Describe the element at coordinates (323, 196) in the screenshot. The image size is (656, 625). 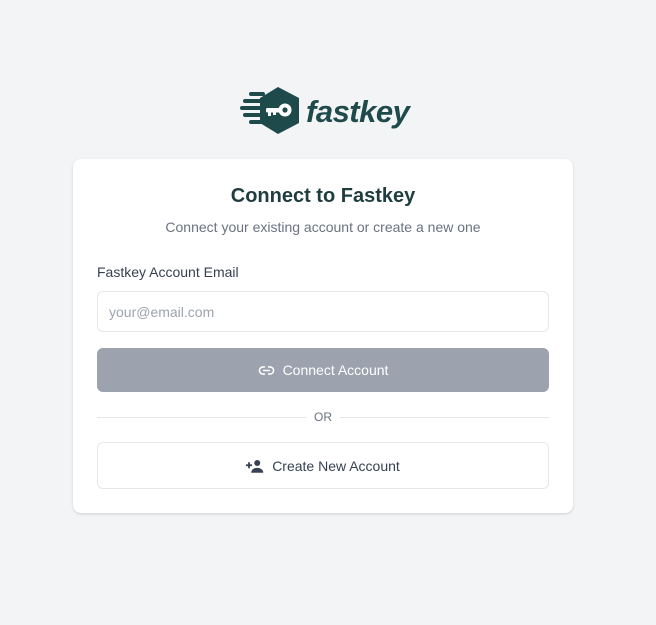
I see `card-title: Connect to Fastkey` at that location.